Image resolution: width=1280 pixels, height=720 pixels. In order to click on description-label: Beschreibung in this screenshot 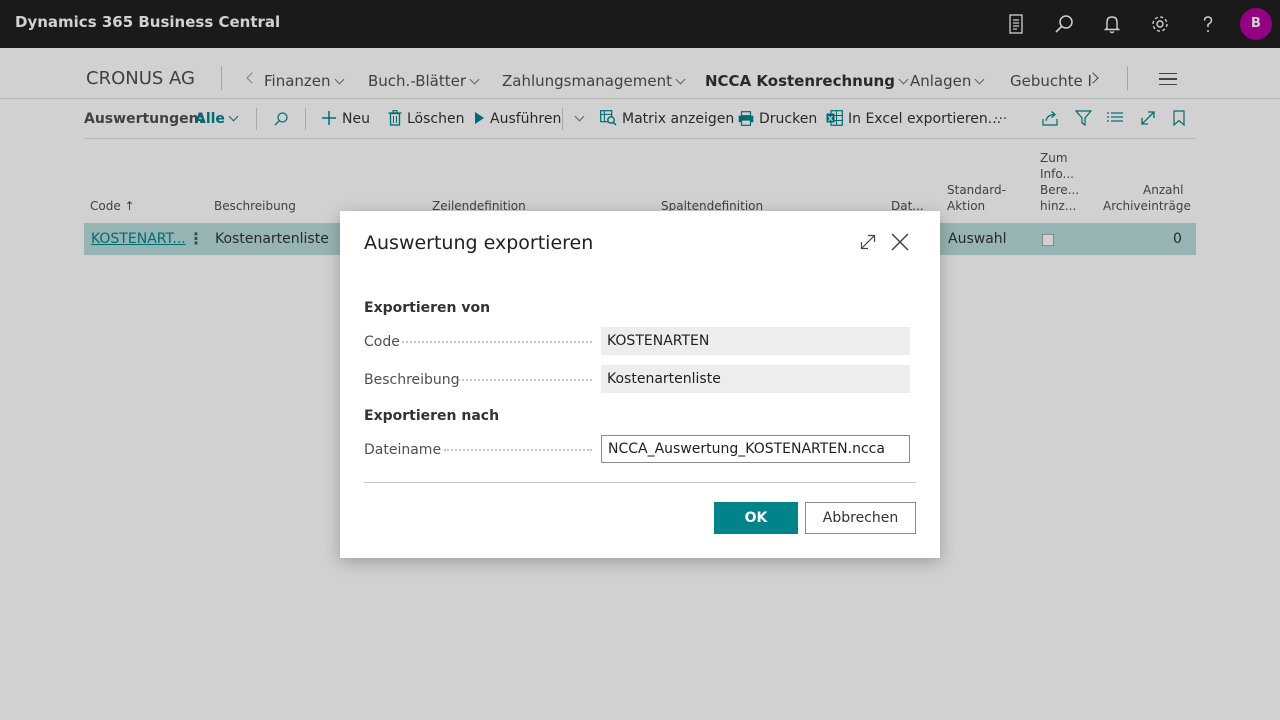, I will do `click(412, 380)`.